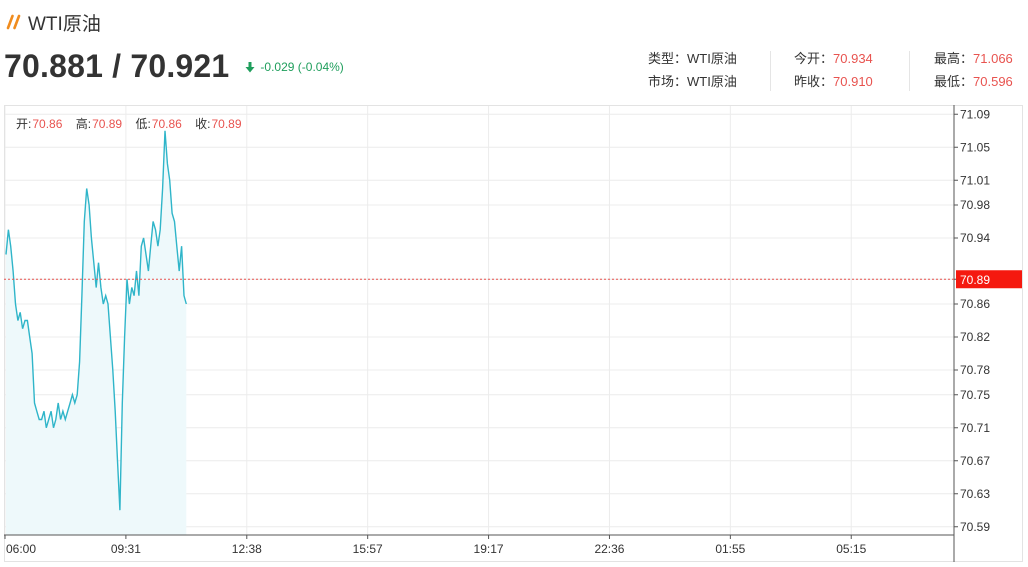  I want to click on y-tick-label: 70.59, so click(975, 527).